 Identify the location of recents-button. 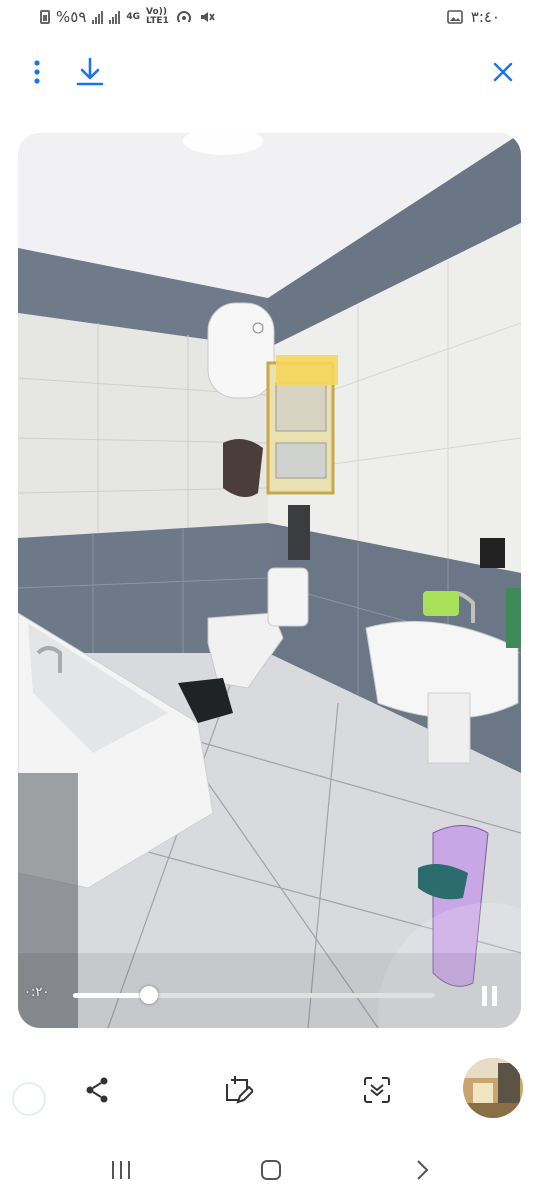
(121, 1170).